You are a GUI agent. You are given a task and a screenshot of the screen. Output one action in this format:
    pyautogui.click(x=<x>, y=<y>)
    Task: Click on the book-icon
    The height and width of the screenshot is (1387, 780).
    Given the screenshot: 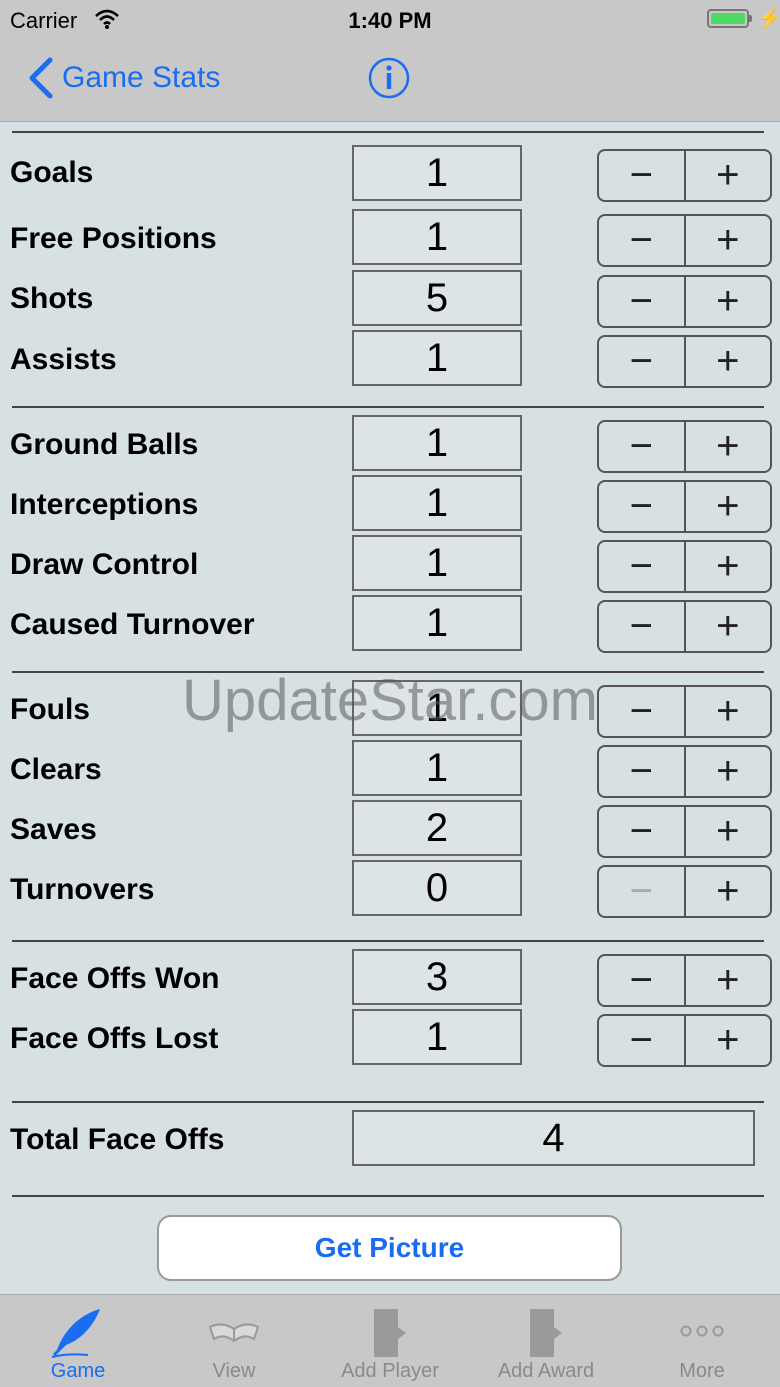 What is the action you would take?
    pyautogui.click(x=234, y=1333)
    